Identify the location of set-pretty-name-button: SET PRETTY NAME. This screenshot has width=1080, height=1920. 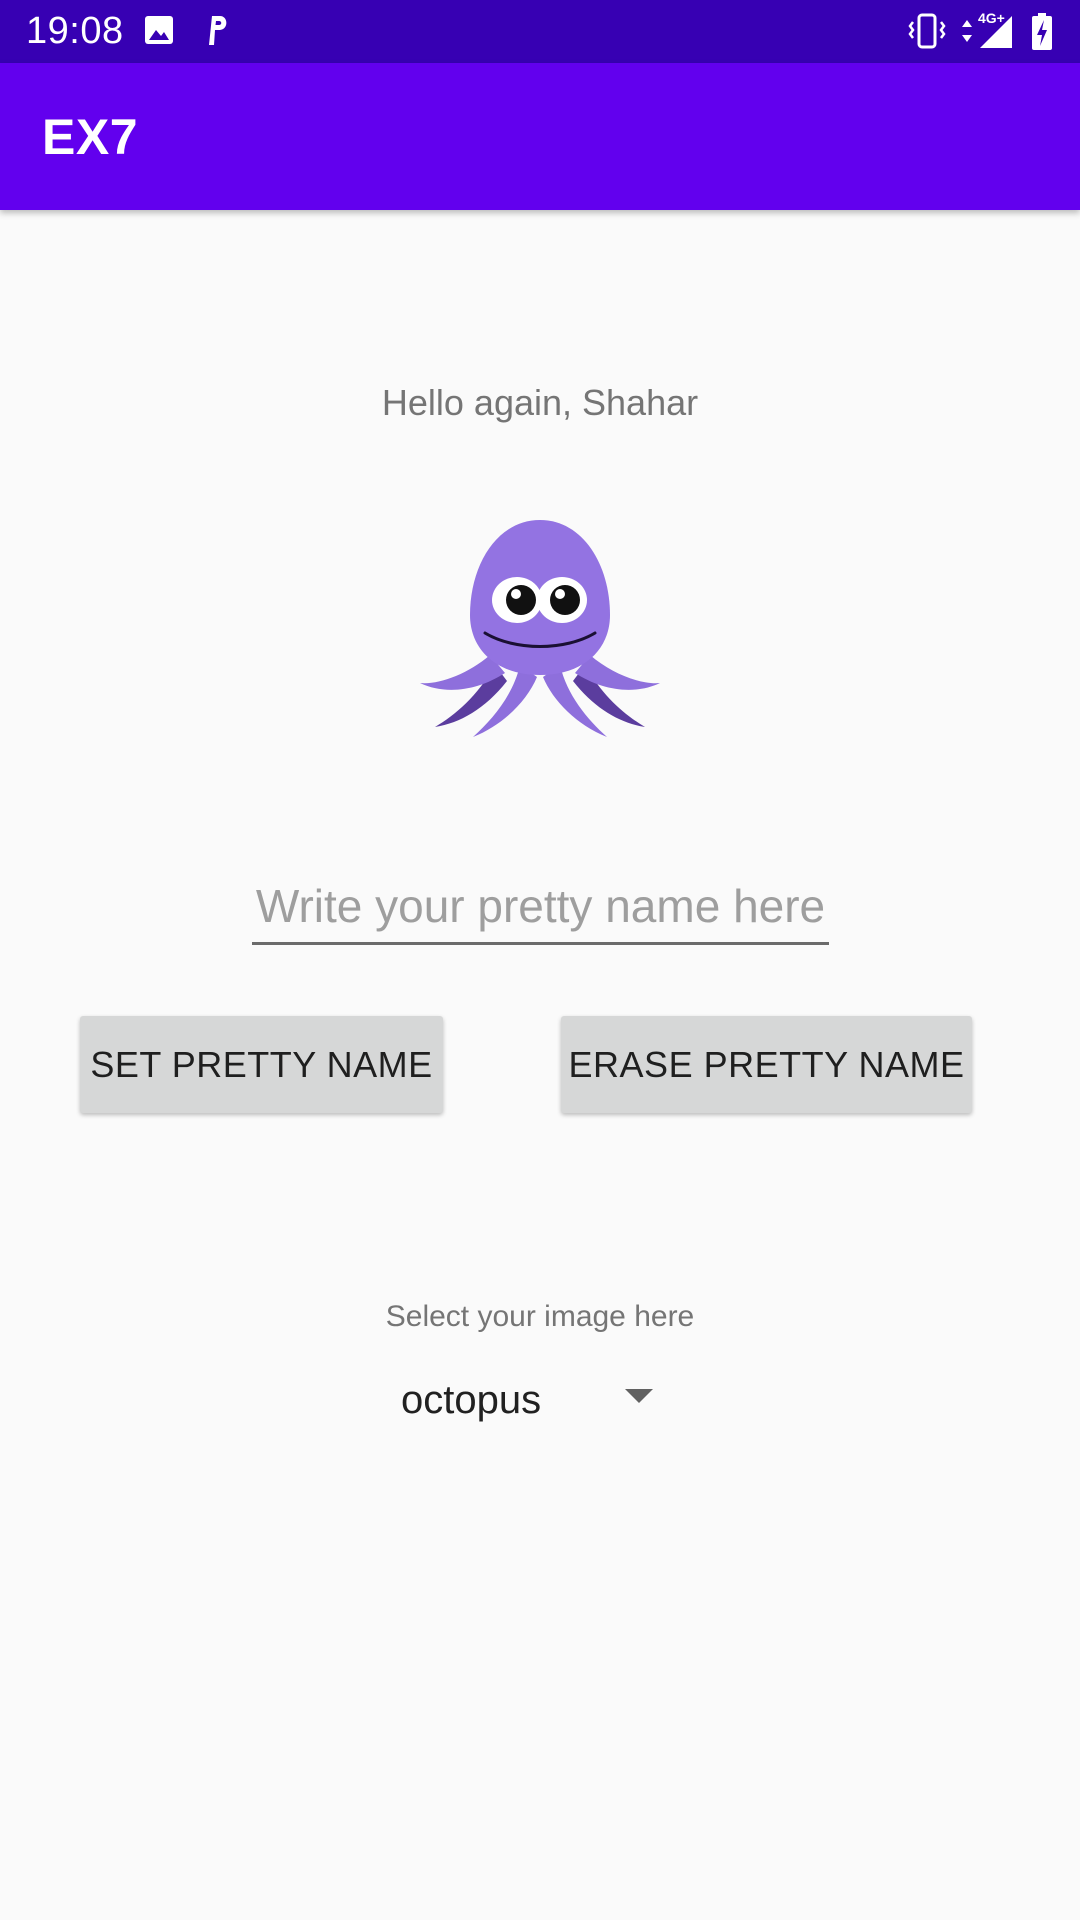
(261, 1064).